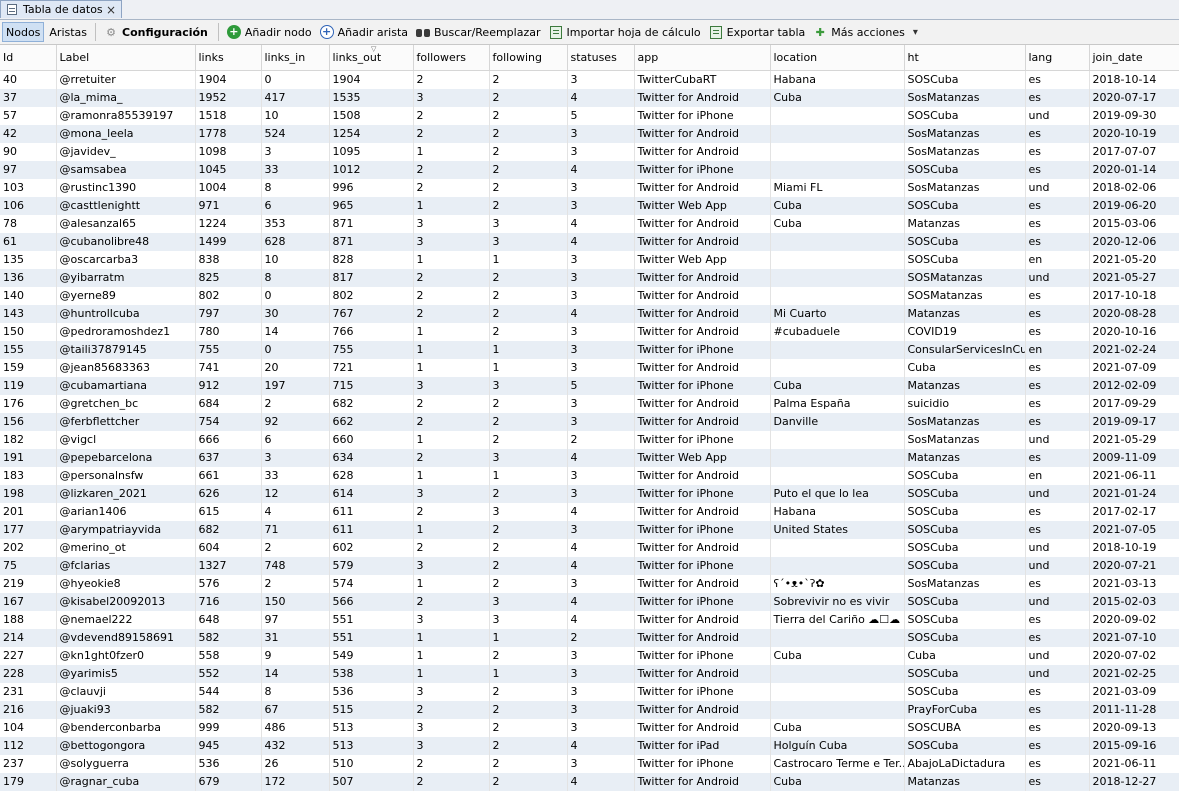 The width and height of the screenshot is (1179, 792). I want to click on table-cell: Twitter for iPhone, so click(702, 763).